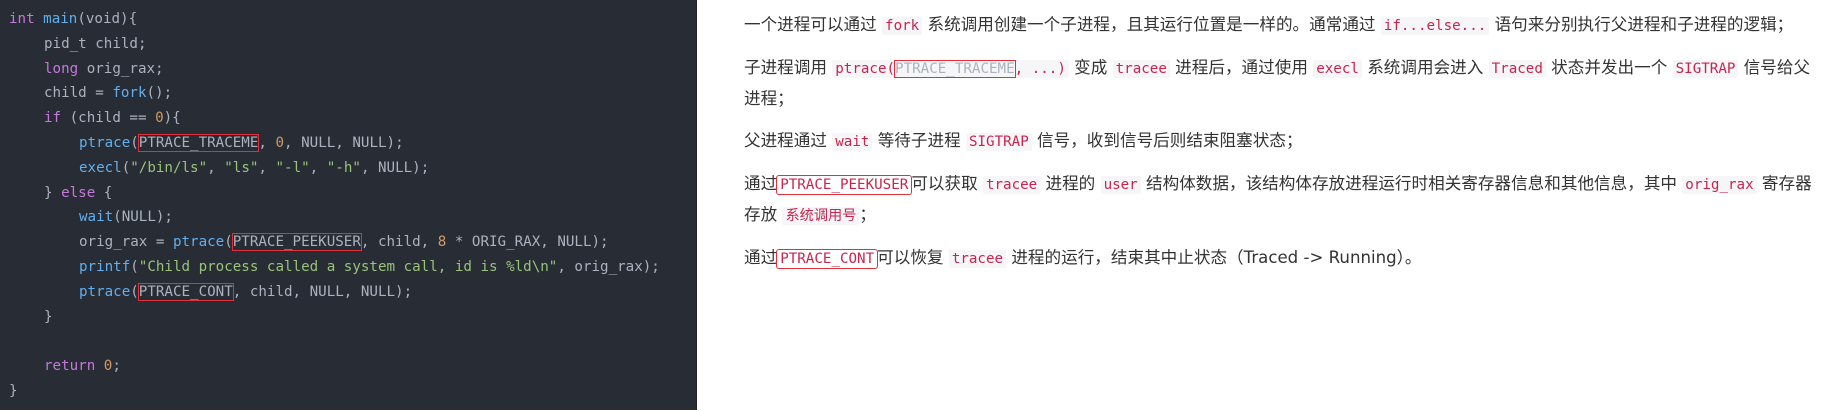 Image resolution: width=1821 pixels, height=411 pixels. I want to click on code-token: (NULL);, so click(143, 217).